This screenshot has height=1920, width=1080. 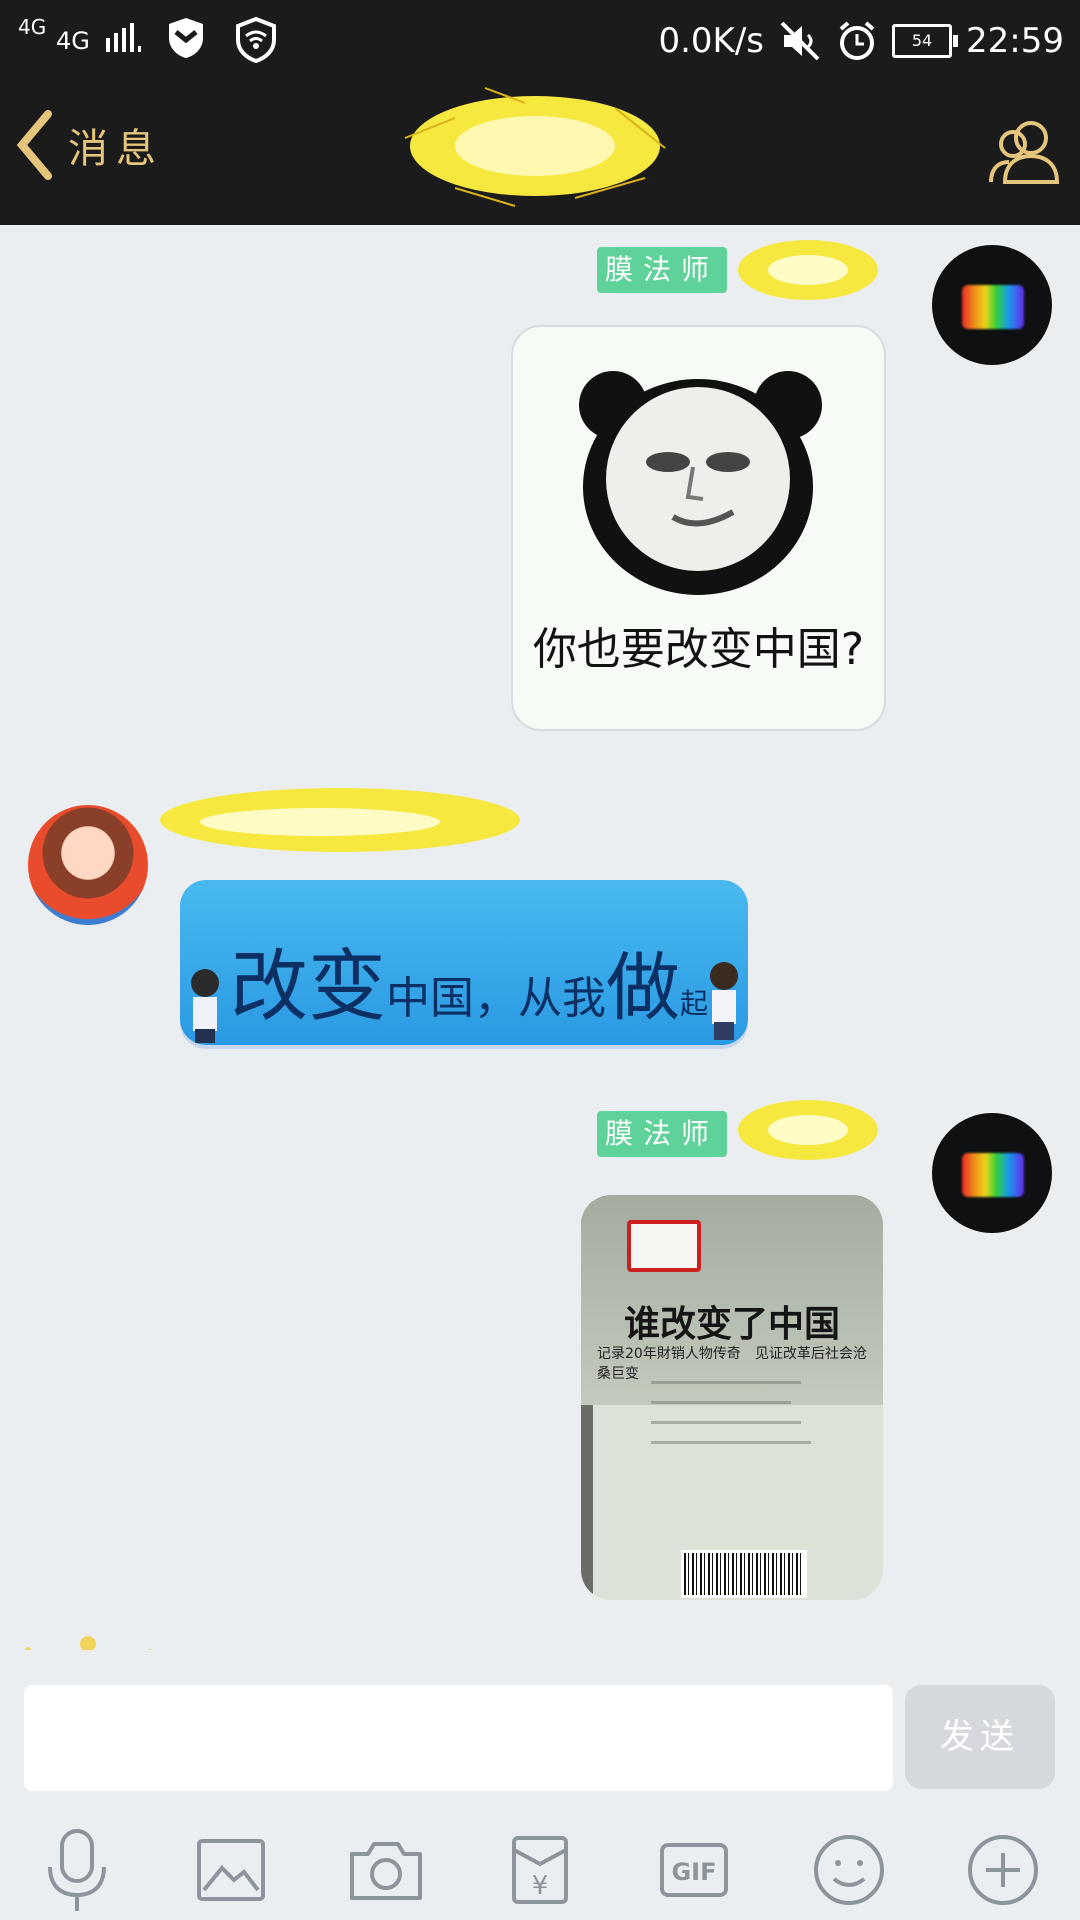 I want to click on sticker-bubble: 你也要改变中国?, so click(x=698, y=528).